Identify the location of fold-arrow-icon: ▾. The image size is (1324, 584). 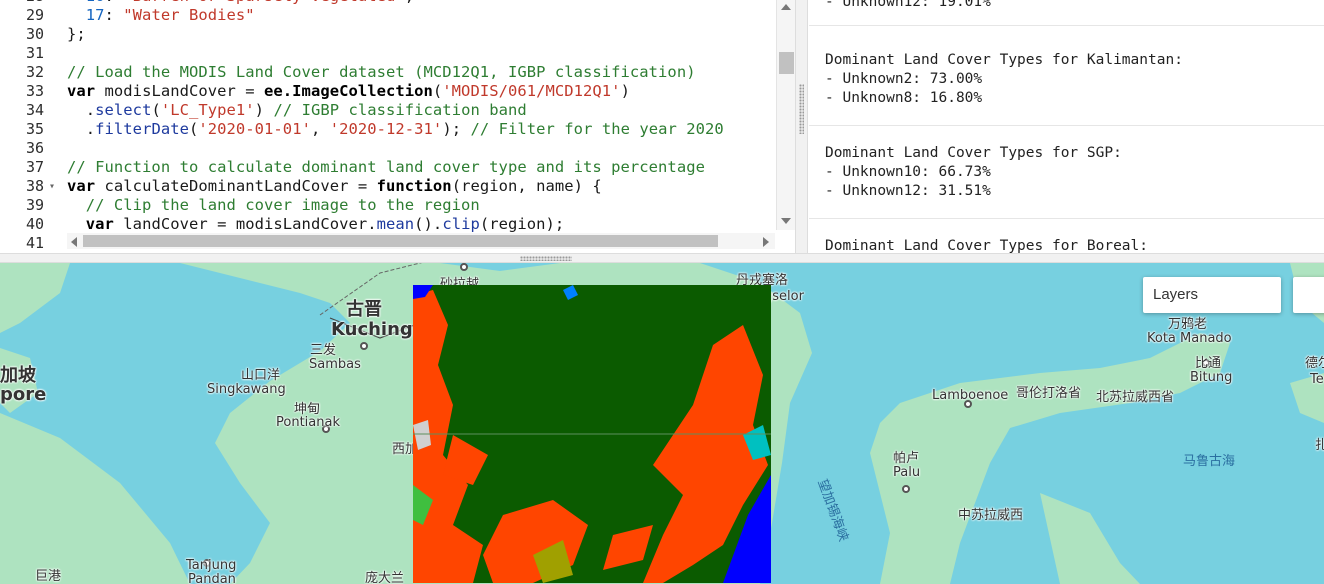
(52, 186).